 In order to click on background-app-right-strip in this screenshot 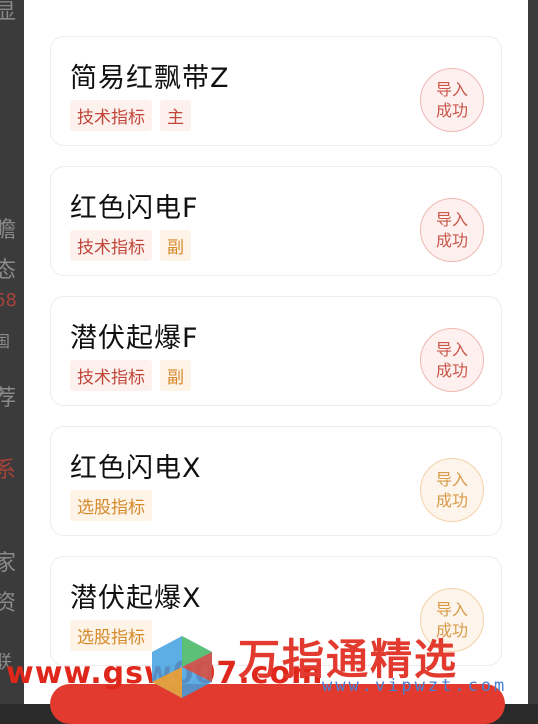, I will do `click(533, 352)`.